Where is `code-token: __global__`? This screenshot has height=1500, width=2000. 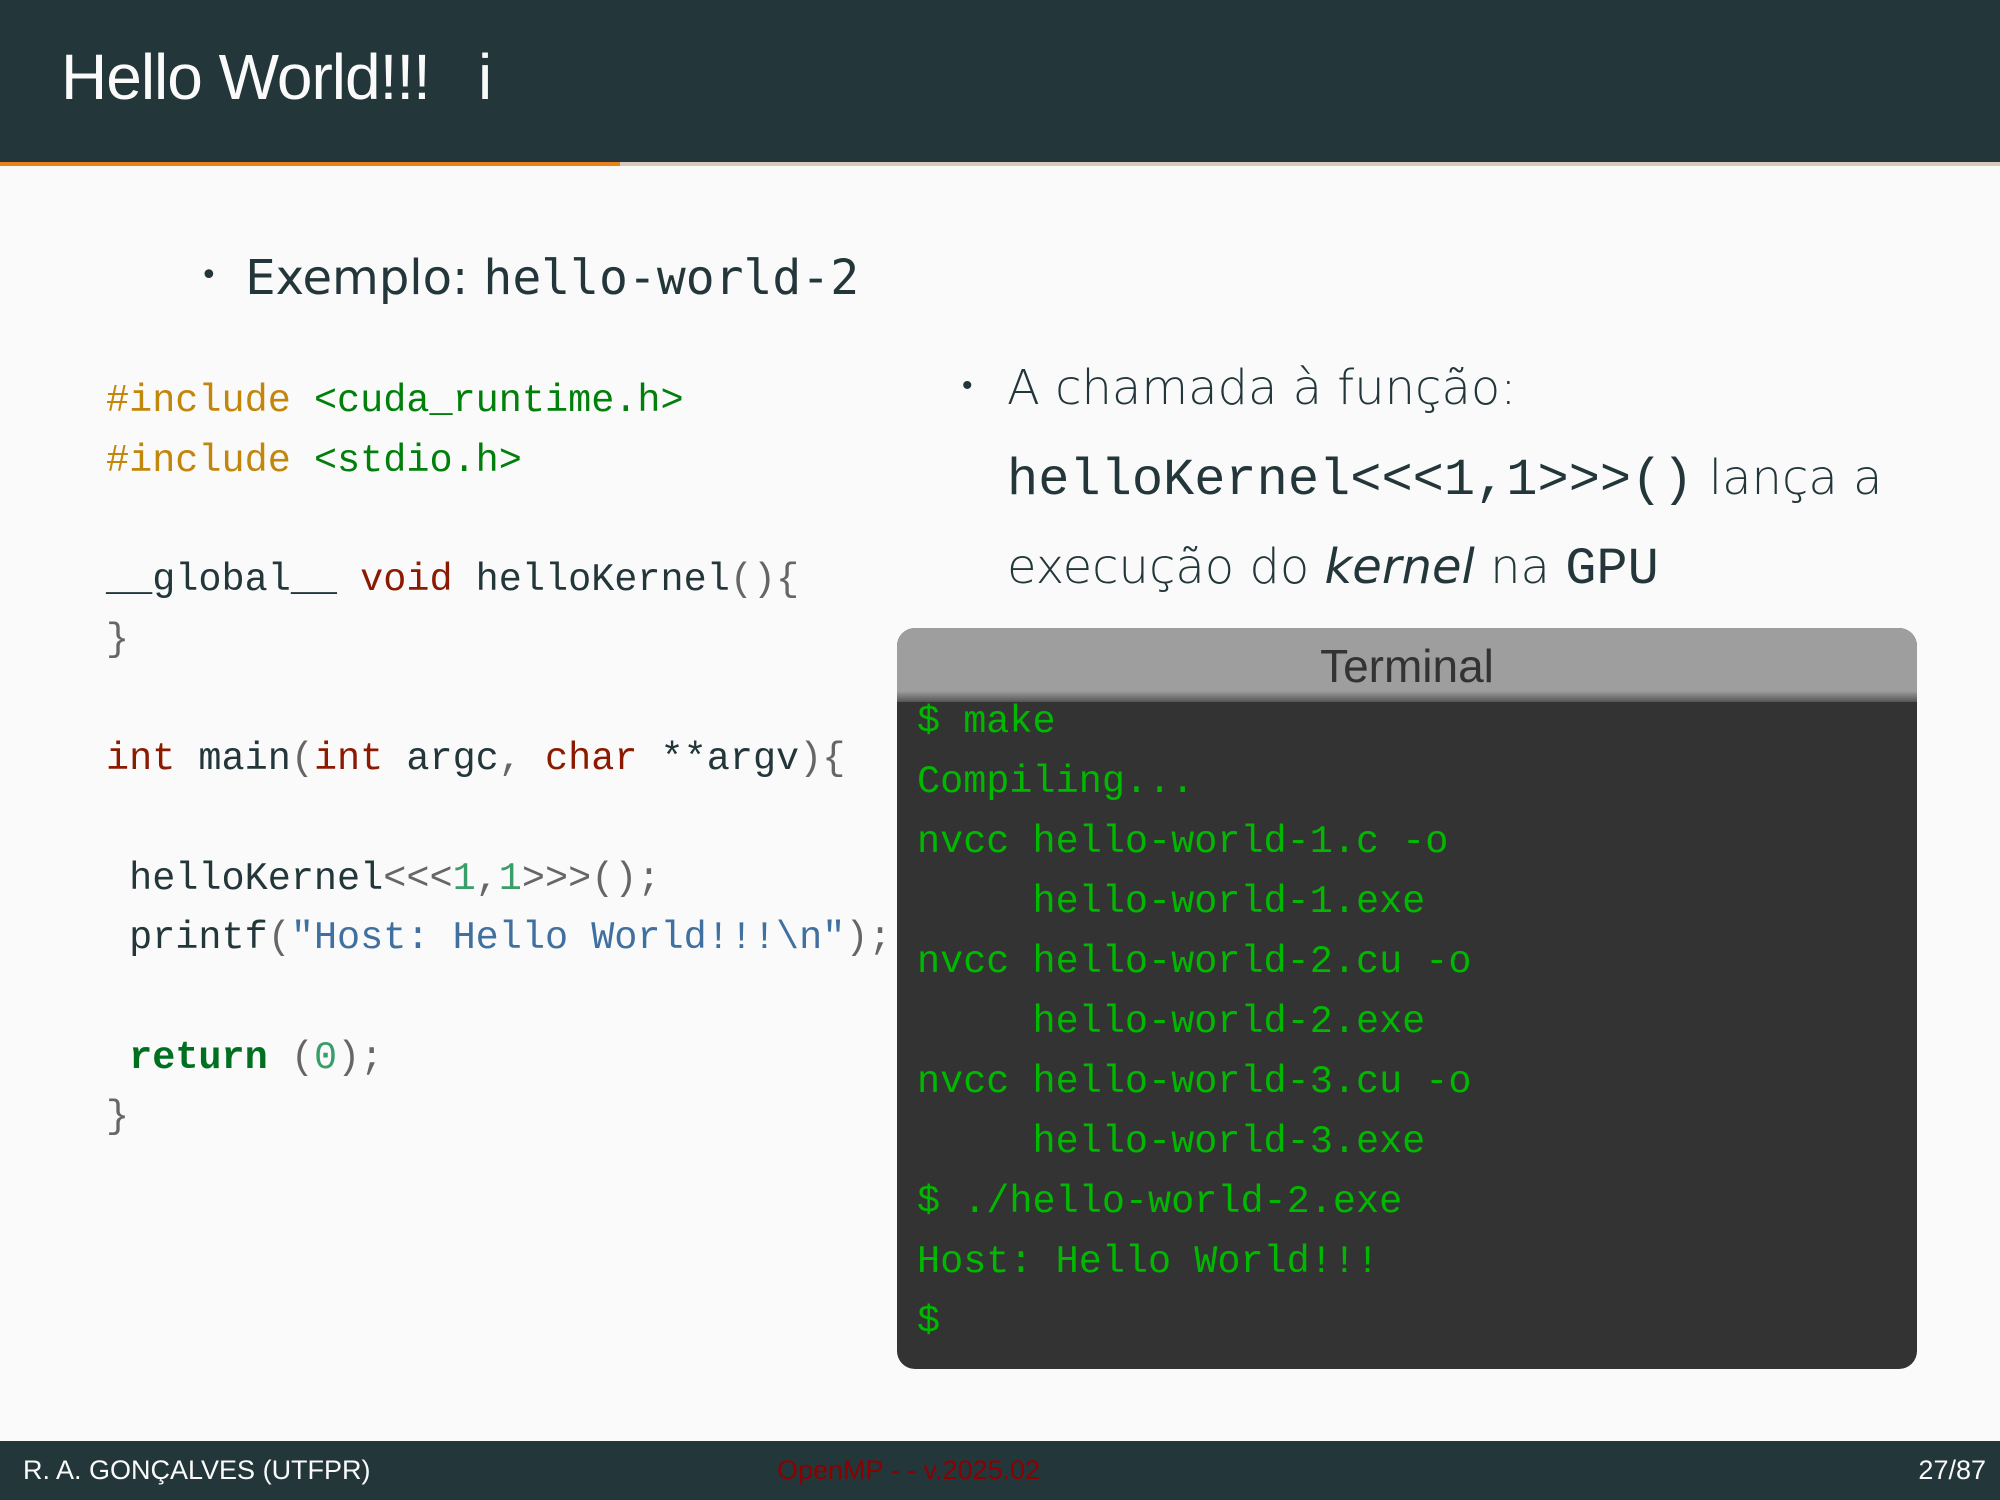
code-token: __global__ is located at coordinates (233, 580).